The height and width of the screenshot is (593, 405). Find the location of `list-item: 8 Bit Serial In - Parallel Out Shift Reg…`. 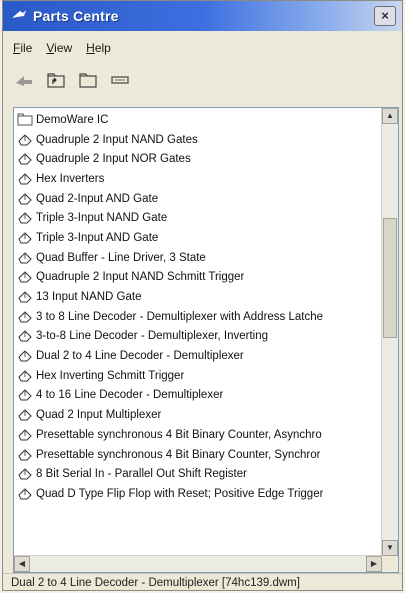

list-item: 8 Bit Serial In - Parallel Out Shift Reg… is located at coordinates (199, 474).